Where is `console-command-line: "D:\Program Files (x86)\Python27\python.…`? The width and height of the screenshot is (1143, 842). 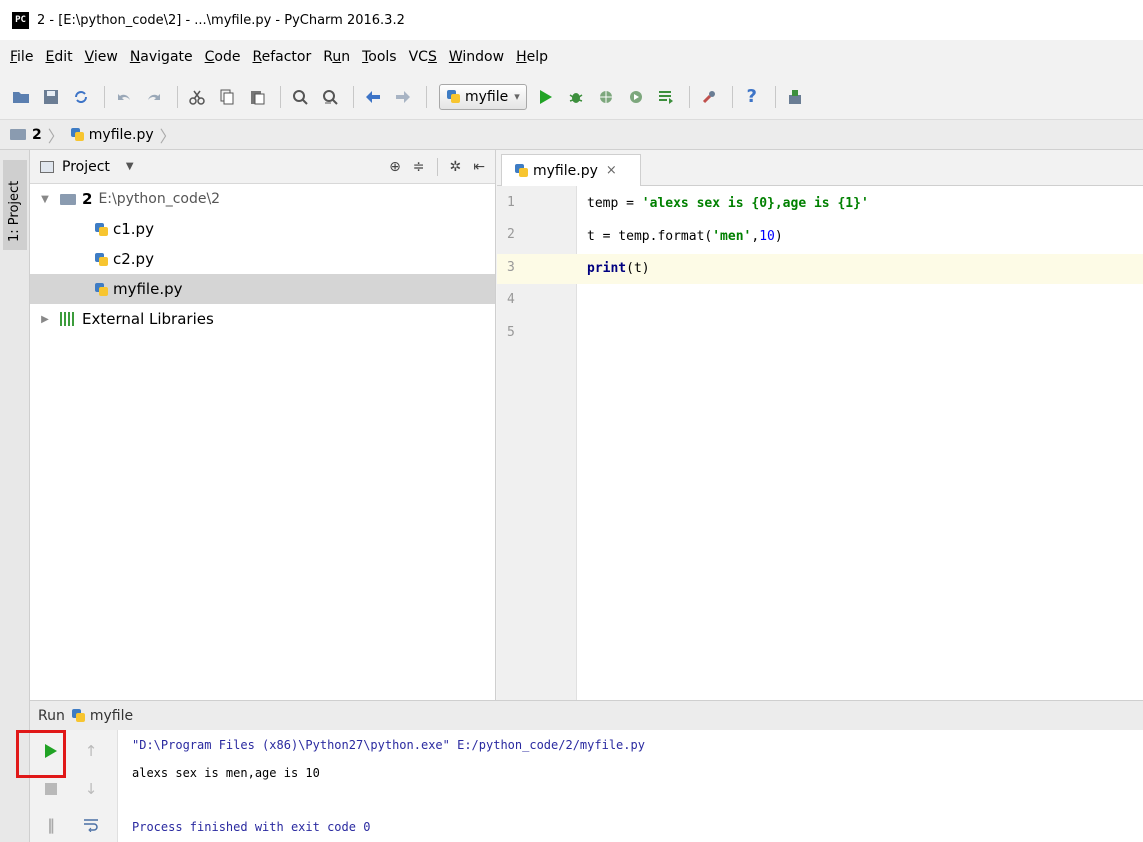 console-command-line: "D:\Program Files (x86)\Python27\python.… is located at coordinates (388, 745).